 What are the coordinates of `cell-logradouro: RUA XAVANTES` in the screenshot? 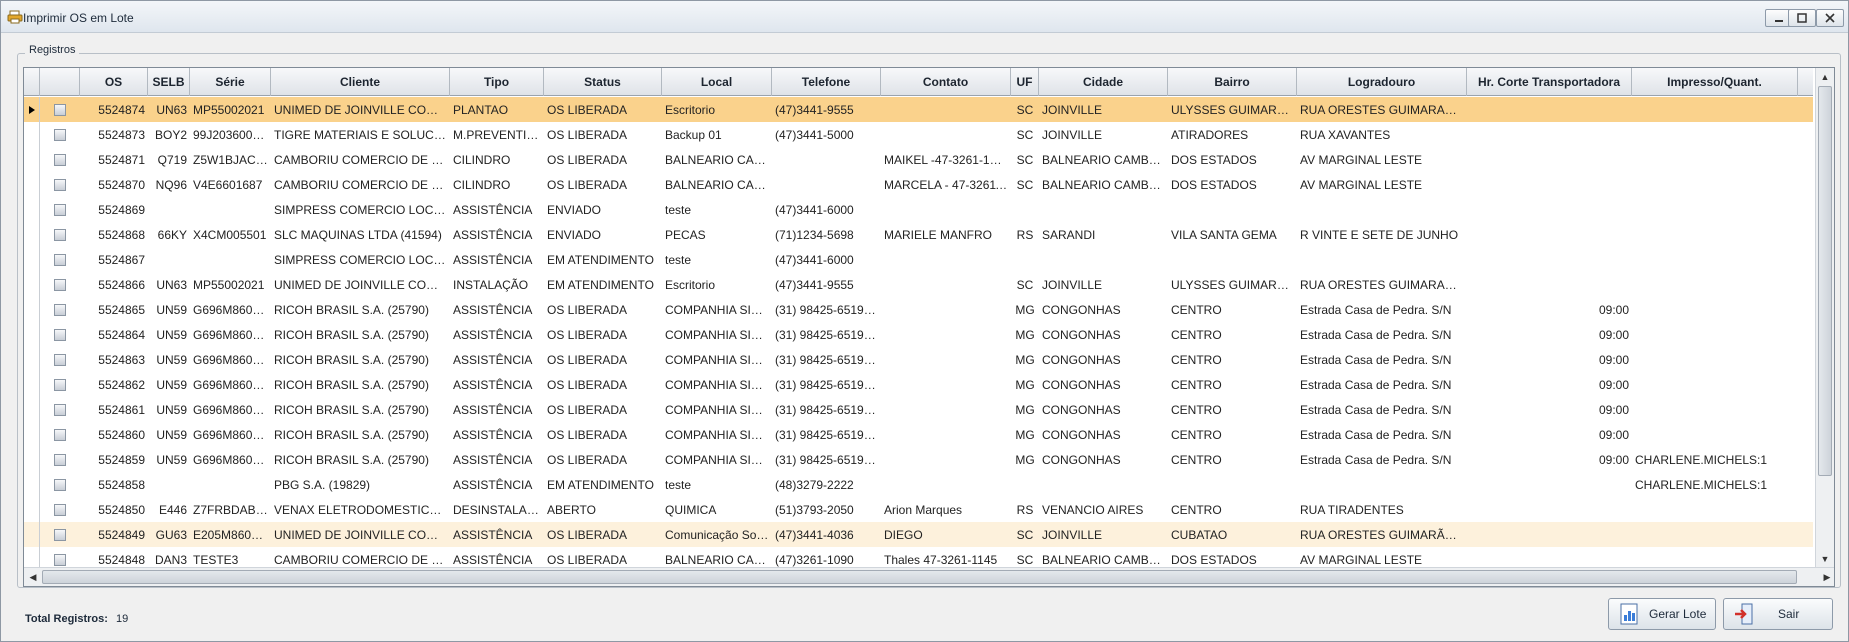 It's located at (1382, 134).